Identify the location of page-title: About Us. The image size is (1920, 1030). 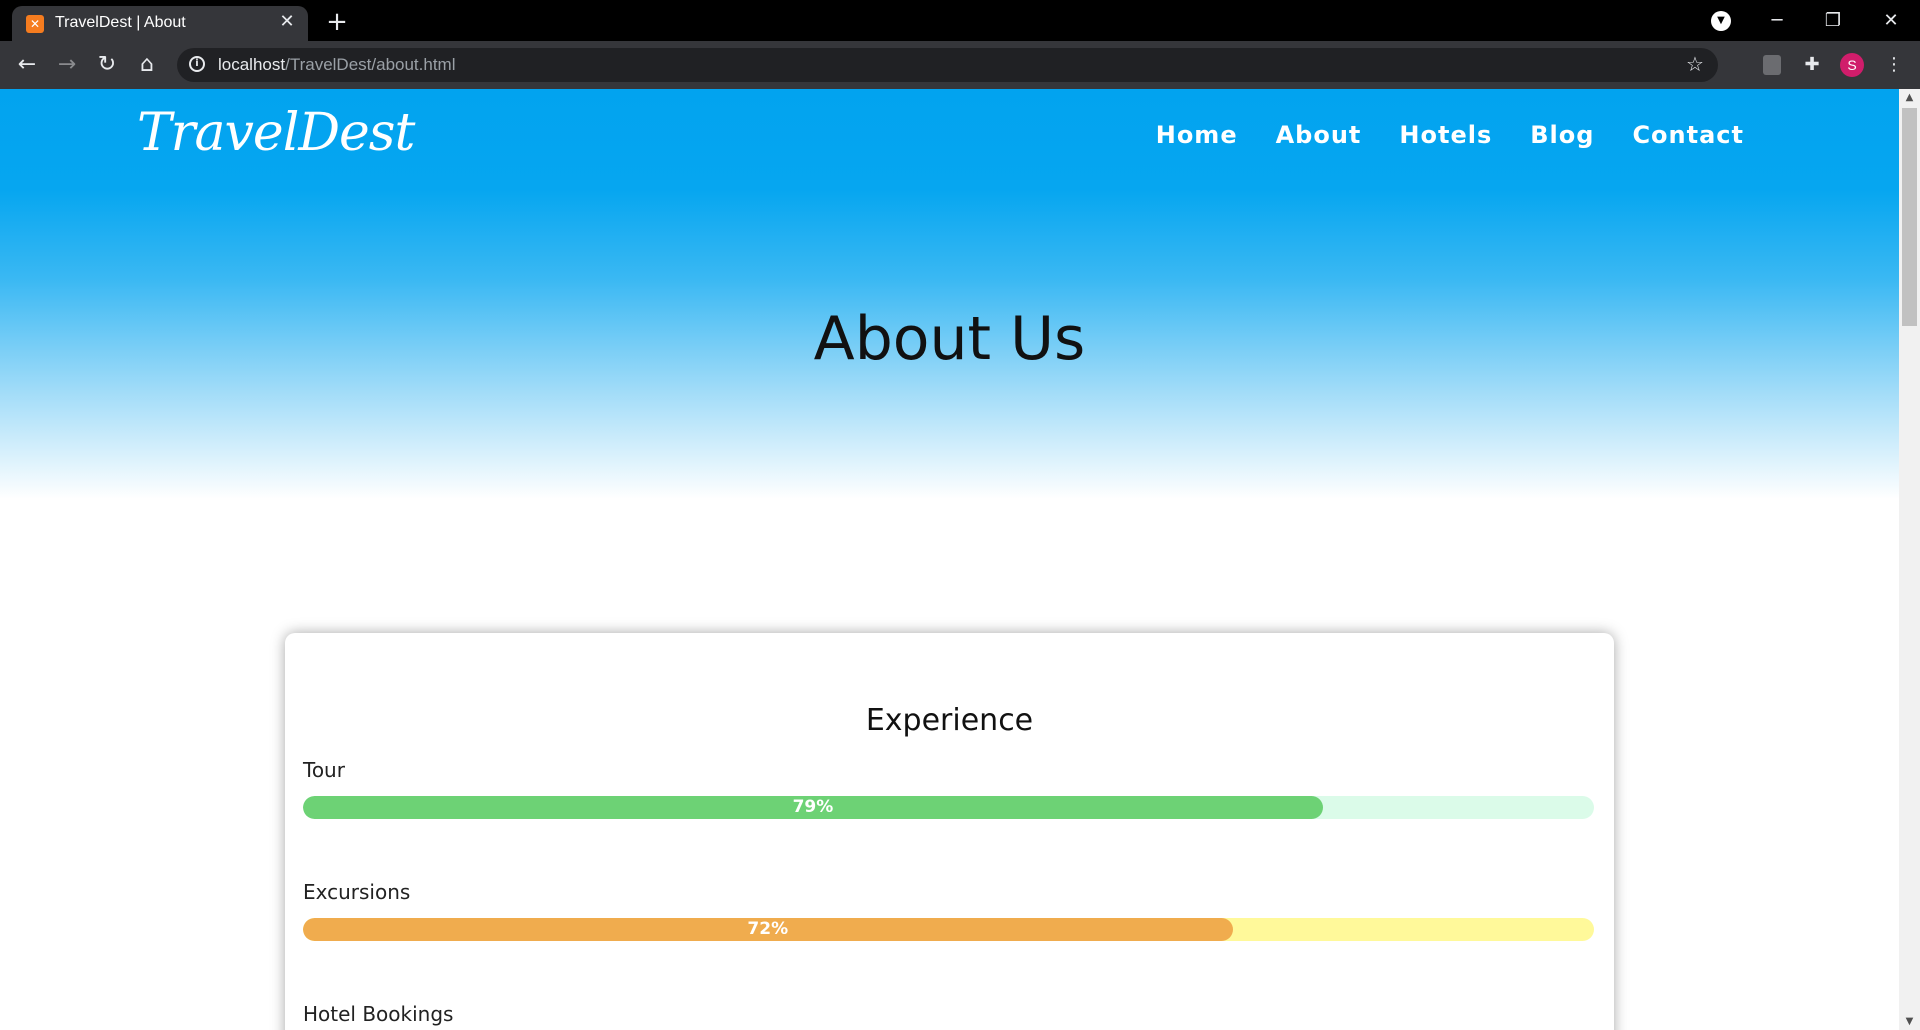
(949, 339).